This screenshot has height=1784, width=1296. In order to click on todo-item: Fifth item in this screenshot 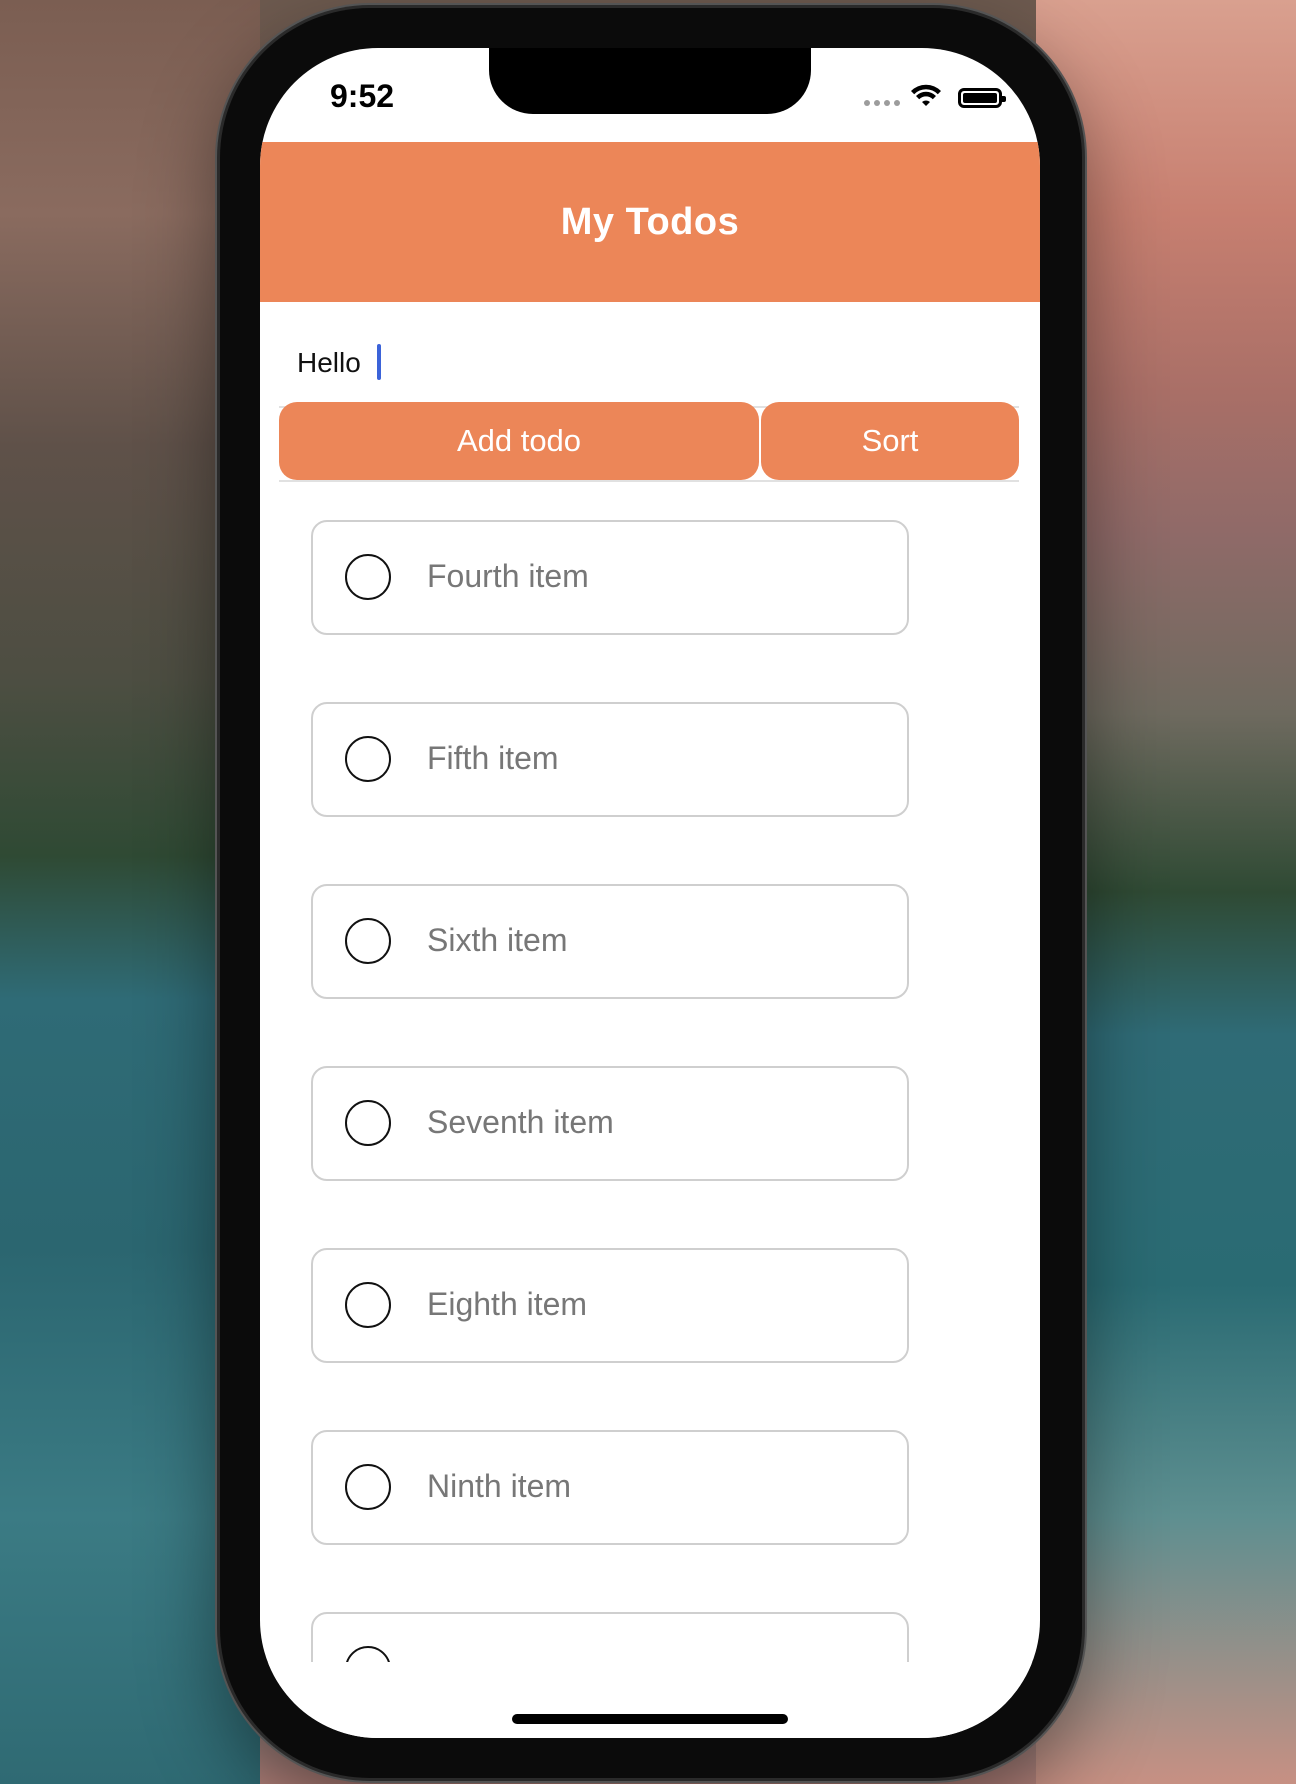, I will do `click(610, 759)`.